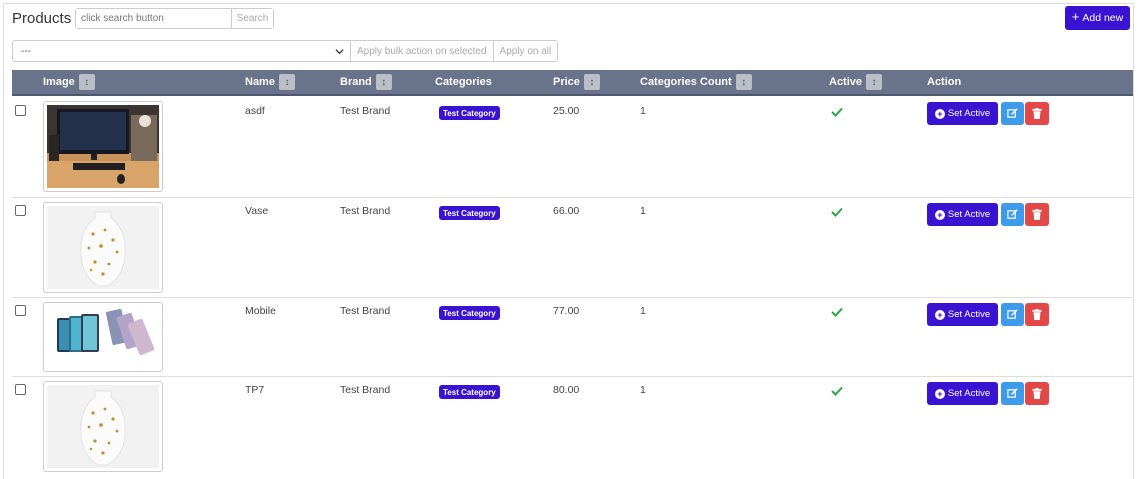  I want to click on column-header-categories: Categories, so click(463, 82).